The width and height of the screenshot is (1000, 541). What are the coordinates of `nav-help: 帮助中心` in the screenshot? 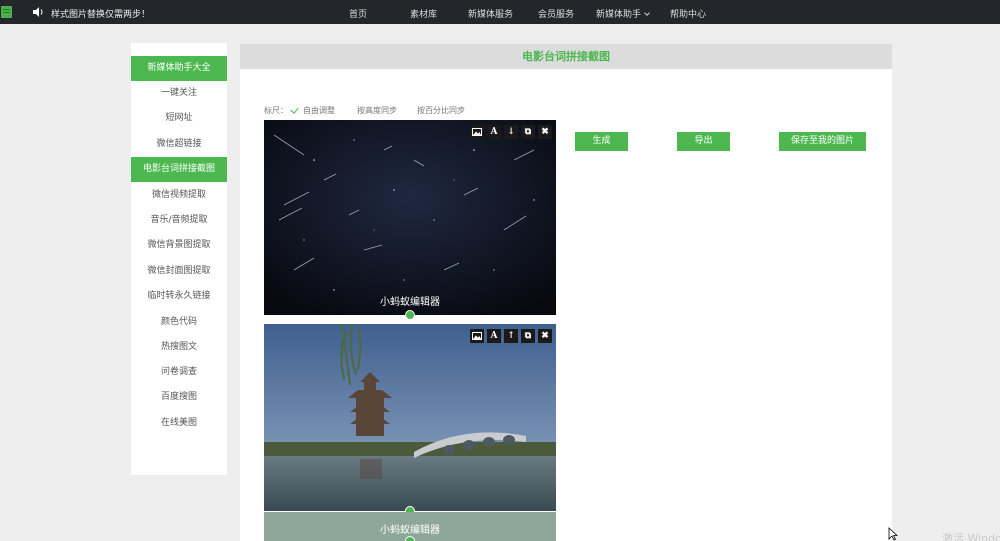 It's located at (688, 13).